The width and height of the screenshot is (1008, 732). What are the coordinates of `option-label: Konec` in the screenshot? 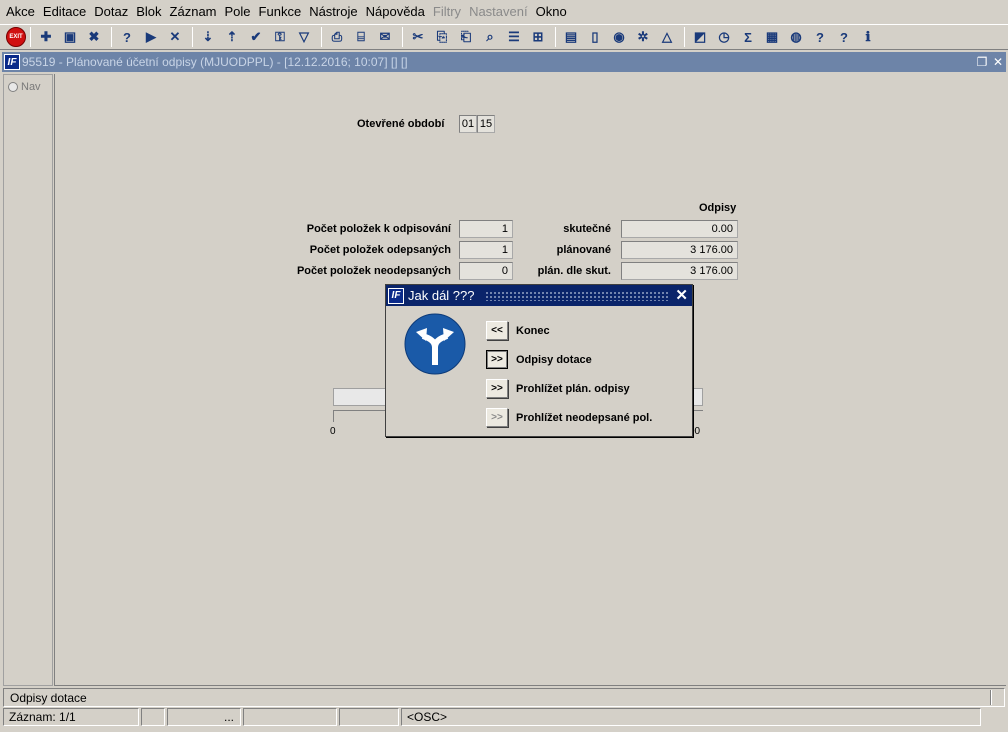 It's located at (533, 330).